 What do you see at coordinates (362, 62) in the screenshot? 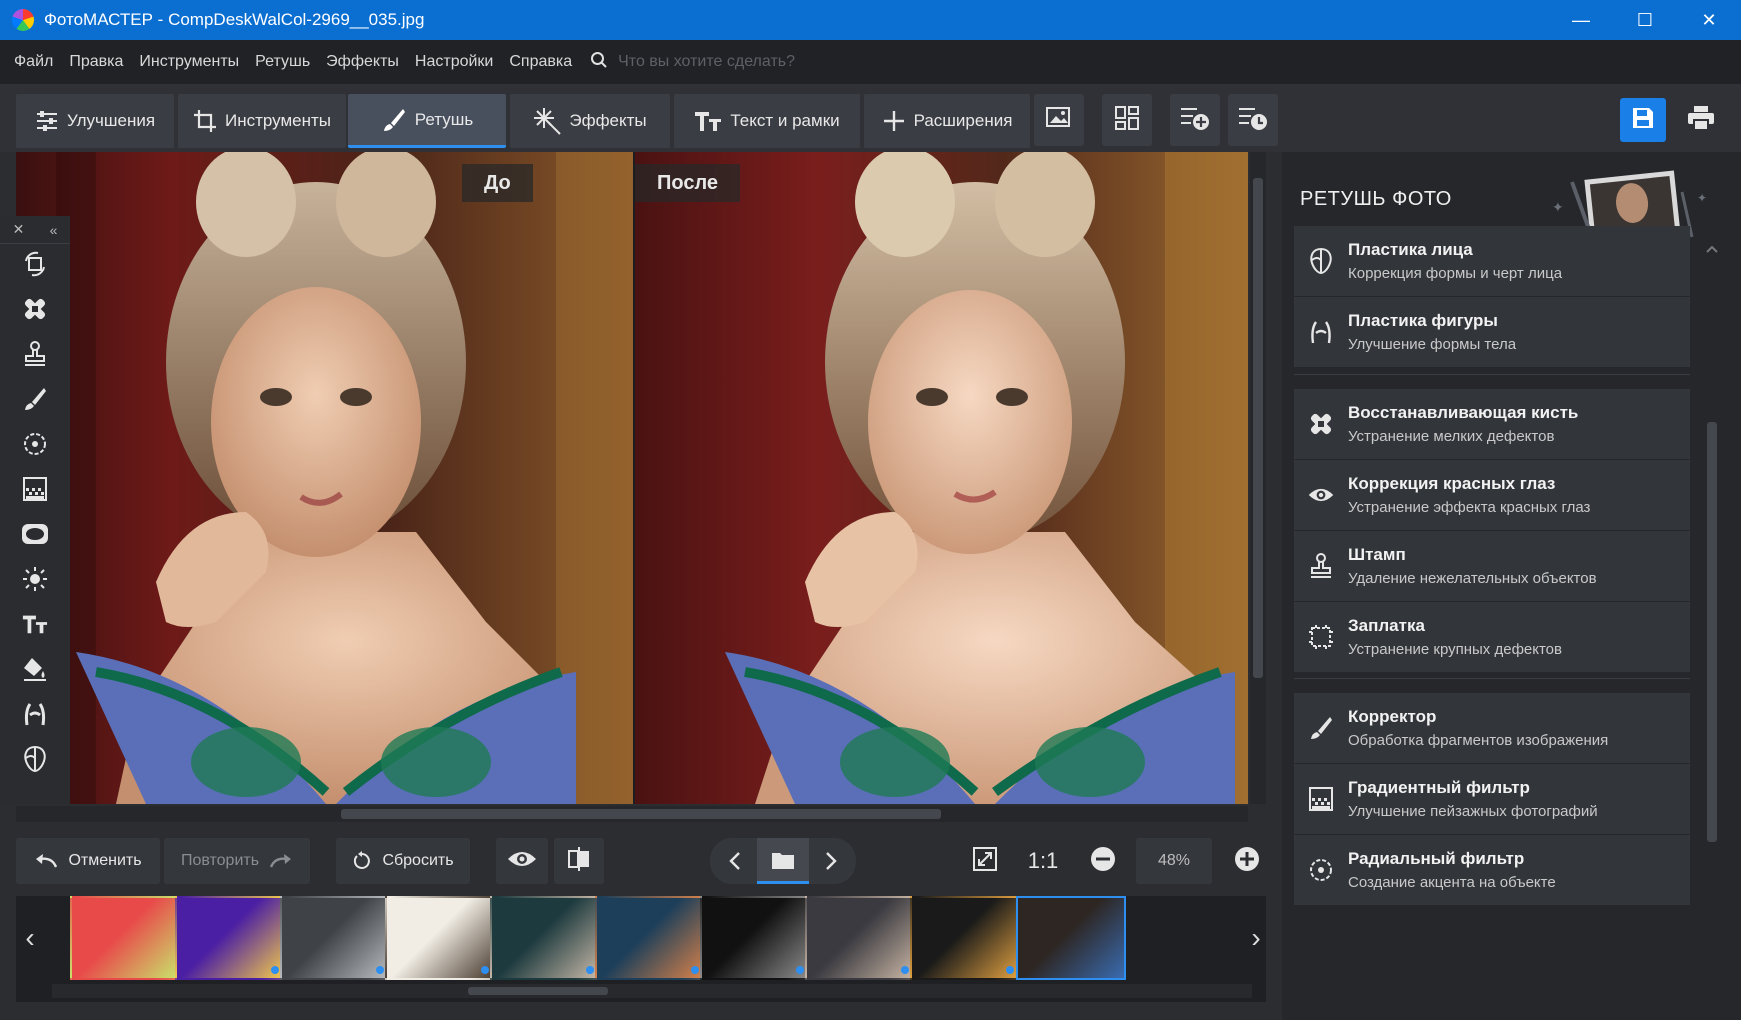
I see `menu-effects: Эффекты` at bounding box center [362, 62].